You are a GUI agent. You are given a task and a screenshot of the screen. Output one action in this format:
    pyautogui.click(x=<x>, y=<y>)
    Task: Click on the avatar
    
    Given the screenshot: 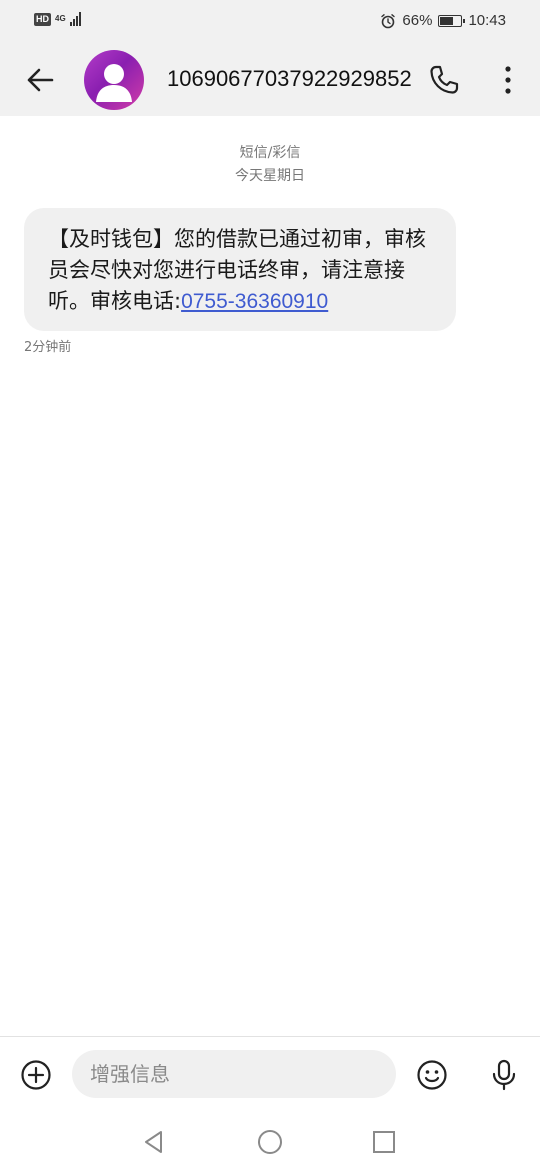 What is the action you would take?
    pyautogui.click(x=114, y=80)
    